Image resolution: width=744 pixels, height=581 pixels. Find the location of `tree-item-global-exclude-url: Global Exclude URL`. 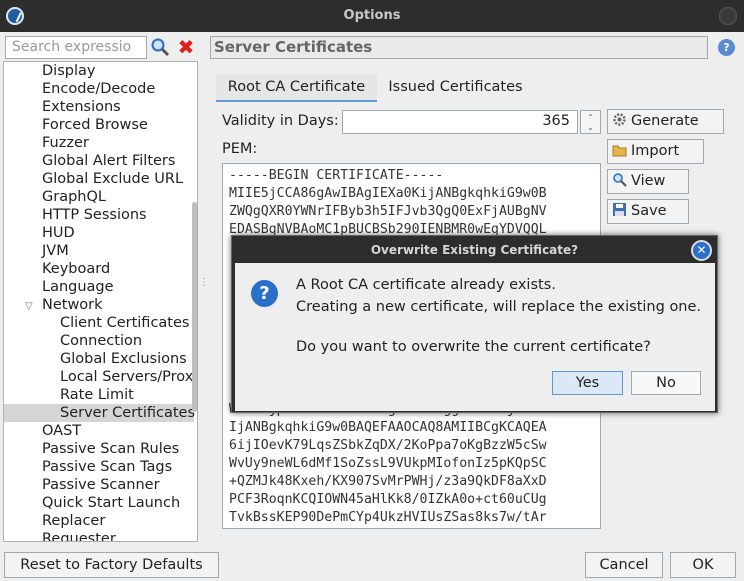

tree-item-global-exclude-url: Global Exclude URL is located at coordinates (112, 179).